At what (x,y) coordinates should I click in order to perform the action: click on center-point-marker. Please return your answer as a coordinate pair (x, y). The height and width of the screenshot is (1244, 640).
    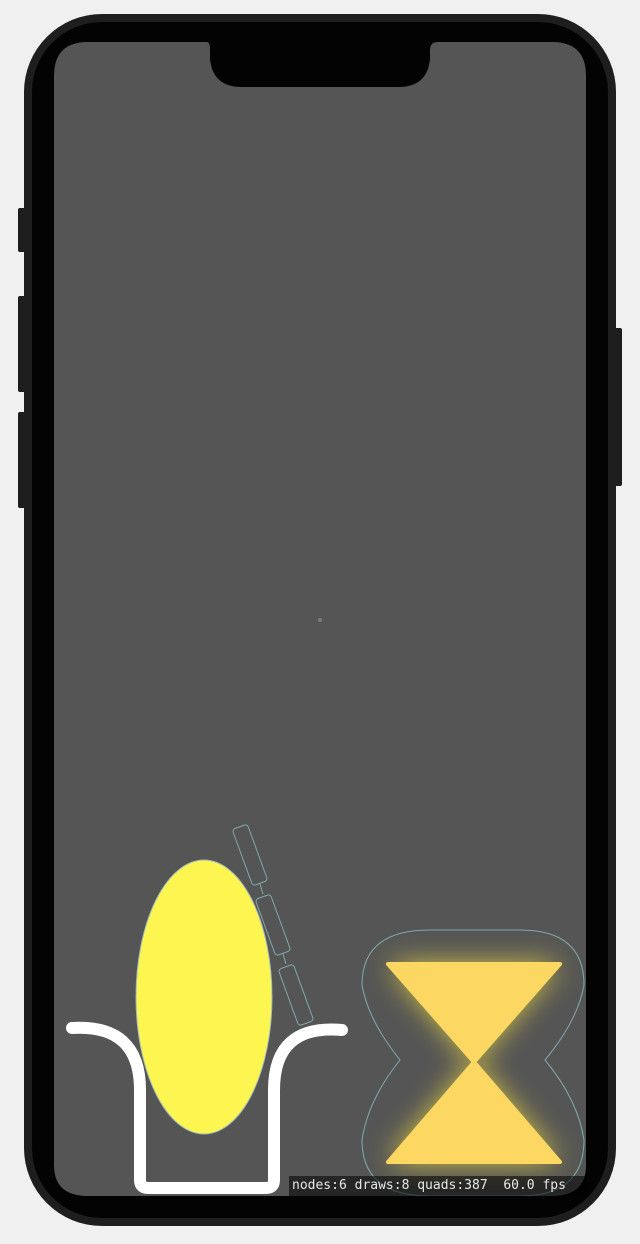
    Looking at the image, I should click on (320, 620).